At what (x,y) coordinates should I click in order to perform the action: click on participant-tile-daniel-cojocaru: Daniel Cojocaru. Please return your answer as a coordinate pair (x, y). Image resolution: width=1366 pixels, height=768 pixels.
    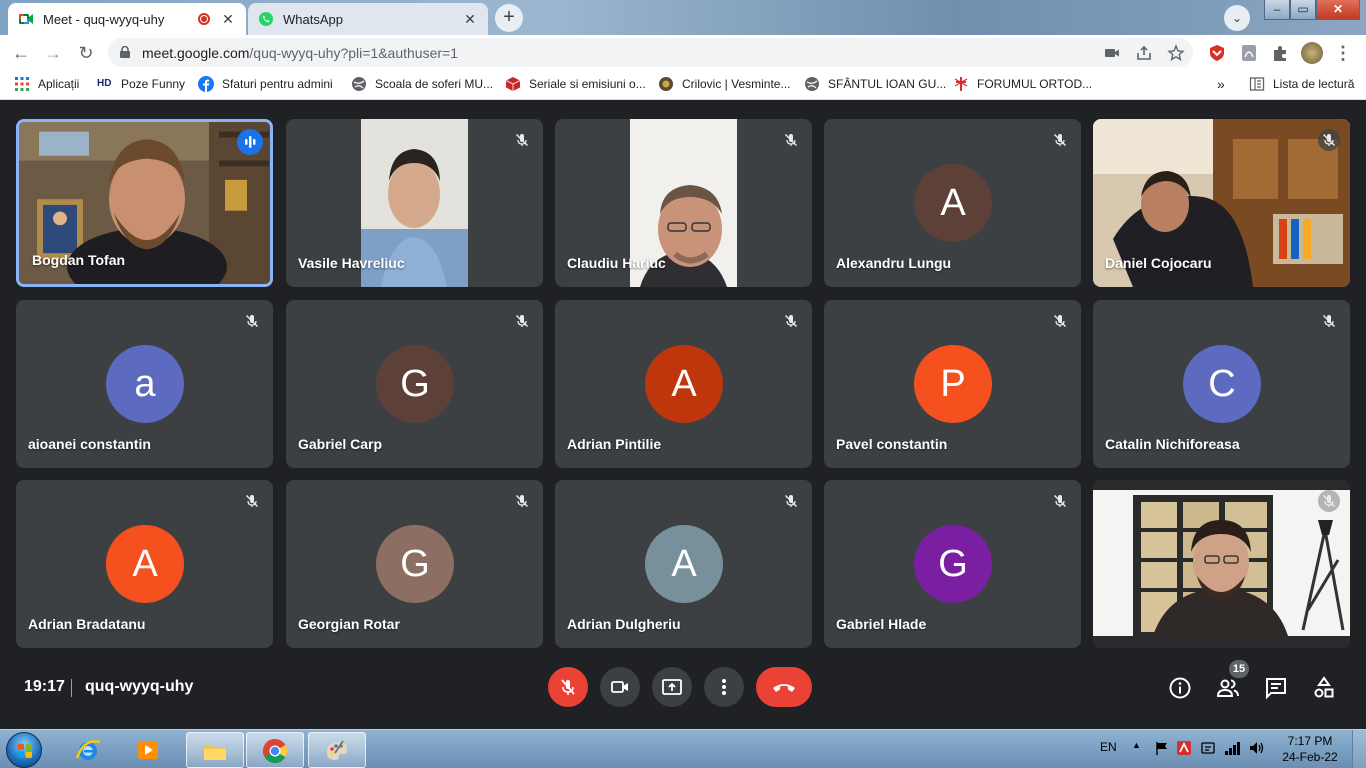
    Looking at the image, I should click on (1221, 203).